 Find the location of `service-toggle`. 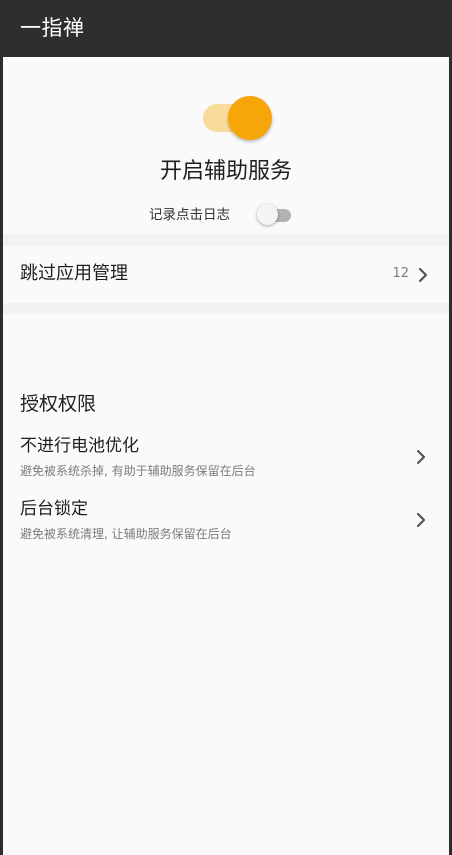

service-toggle is located at coordinates (236, 118).